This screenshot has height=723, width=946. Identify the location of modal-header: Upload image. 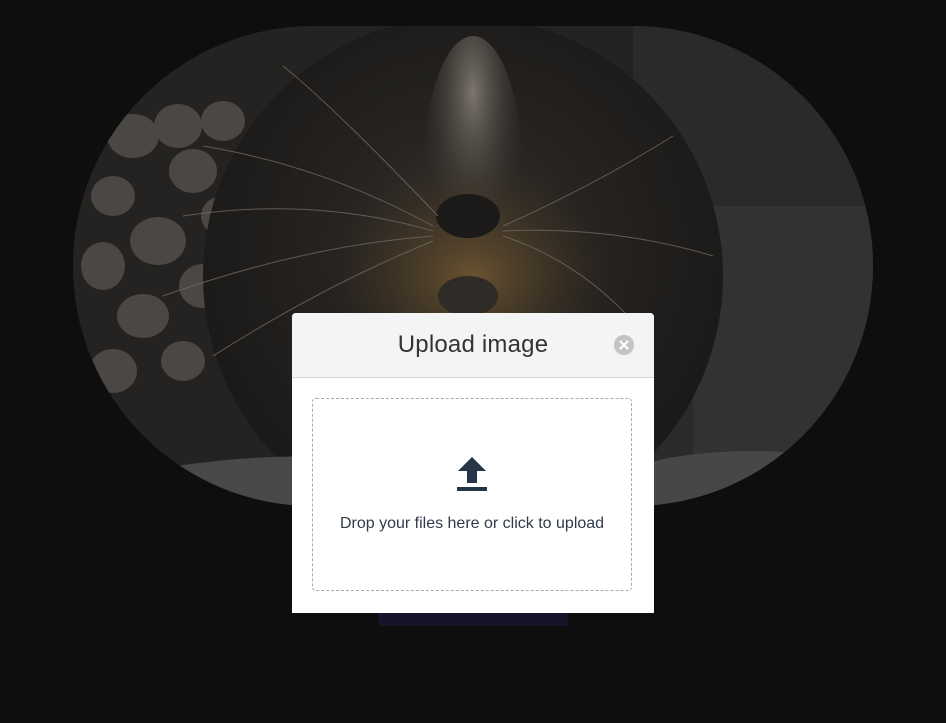
(473, 345).